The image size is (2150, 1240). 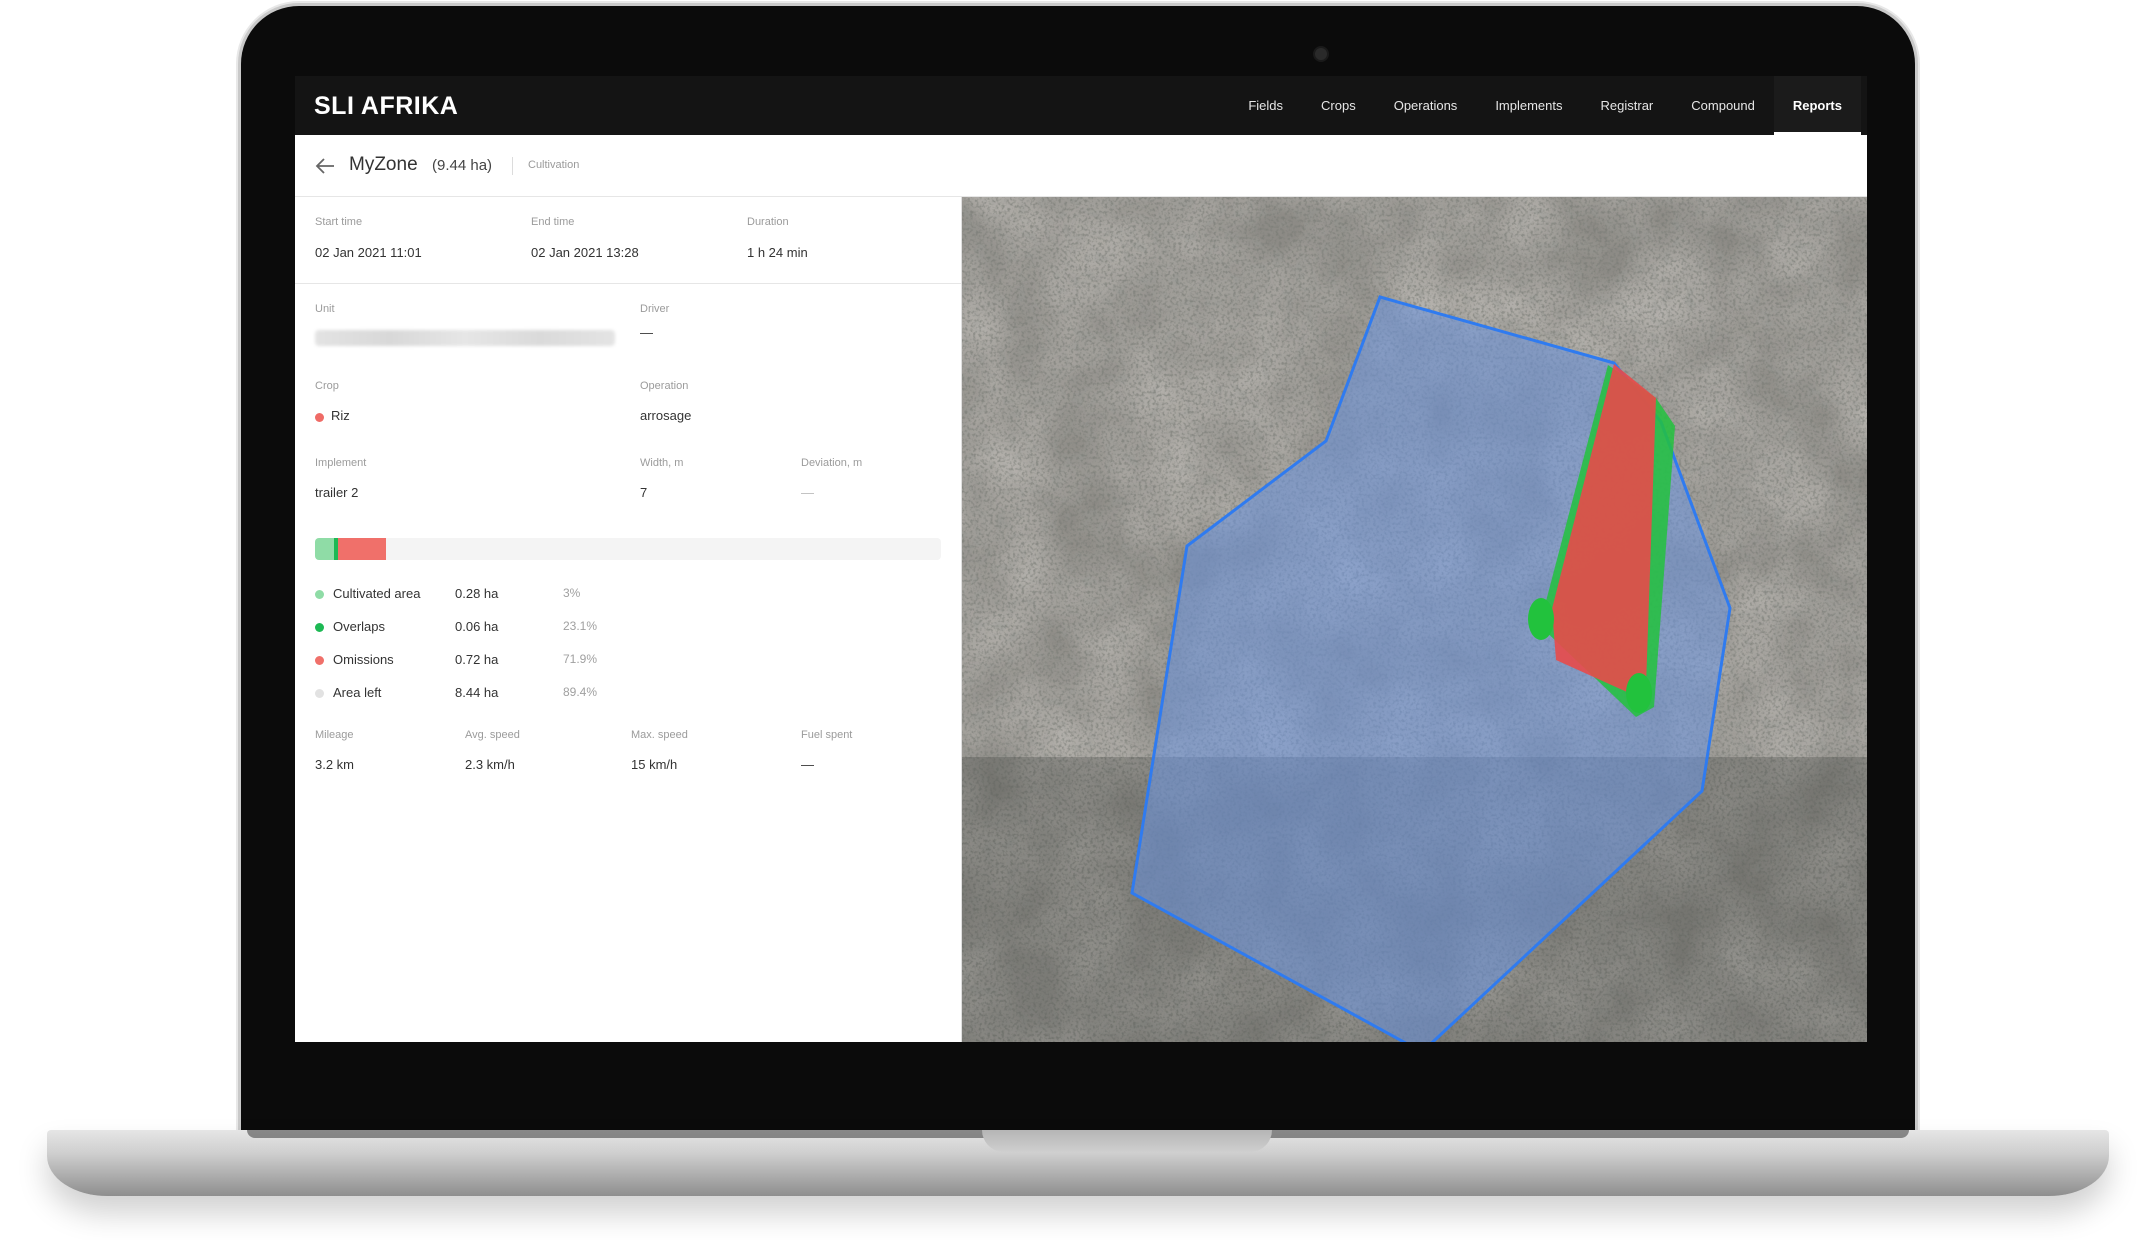 What do you see at coordinates (337, 492) in the screenshot?
I see `implement-value: trailer 2` at bounding box center [337, 492].